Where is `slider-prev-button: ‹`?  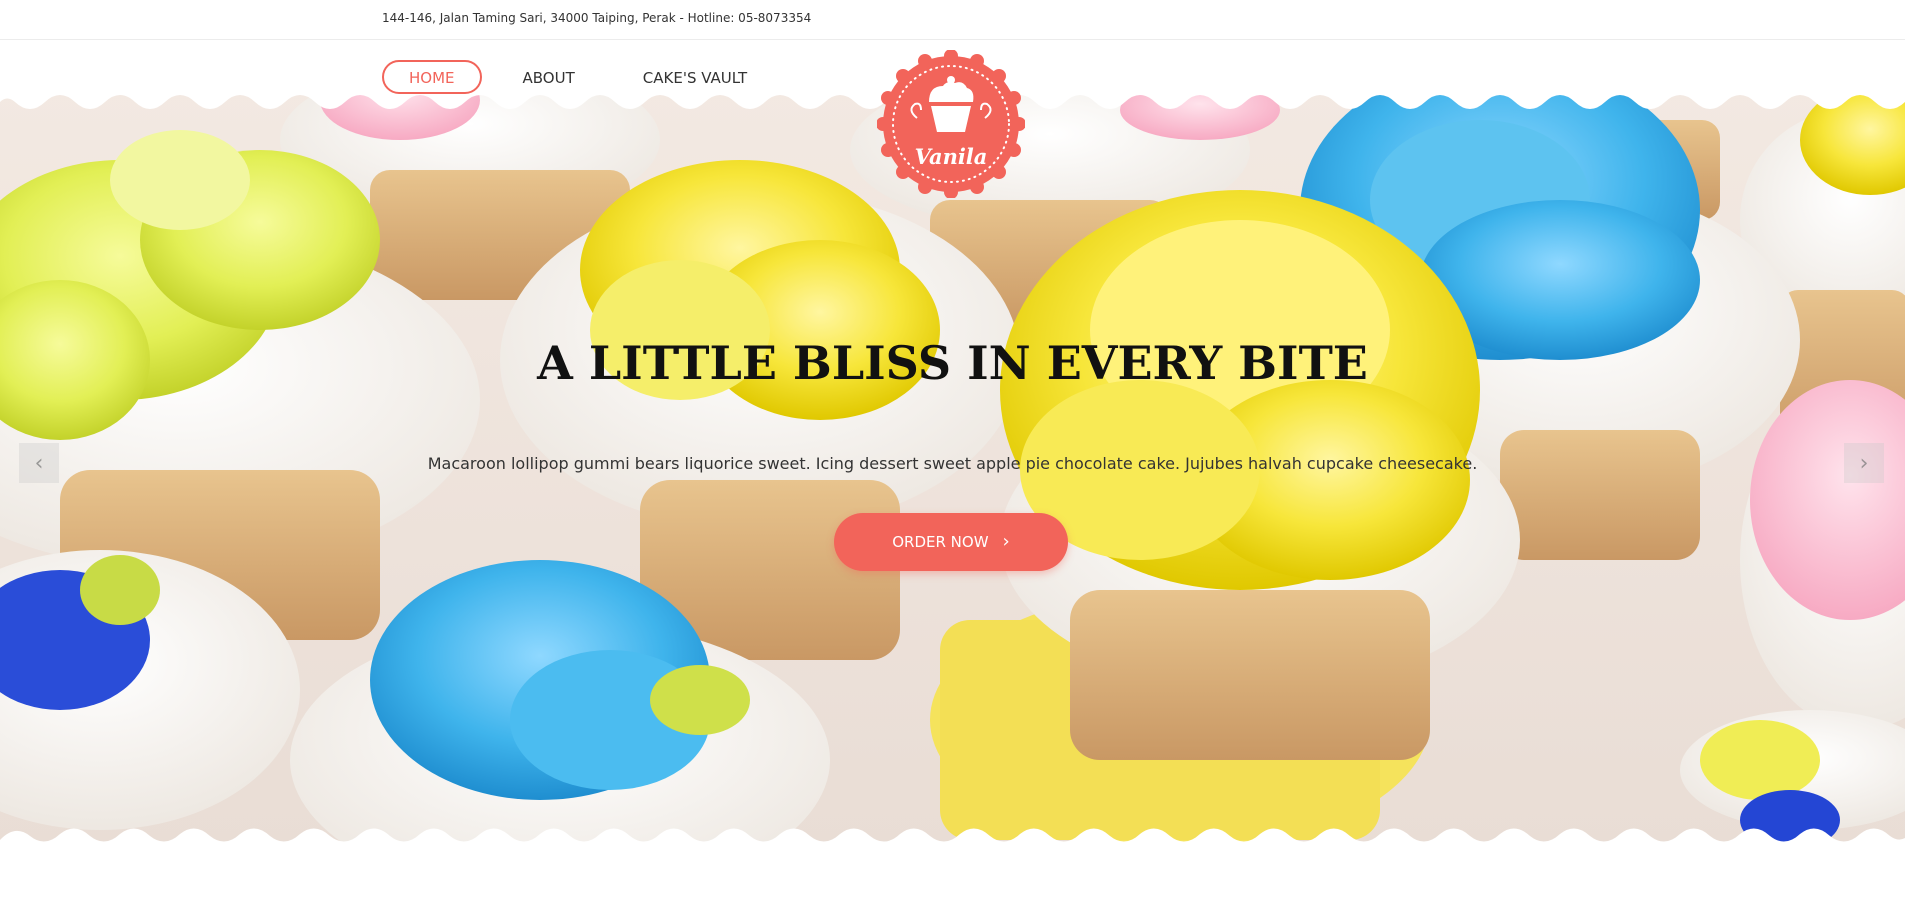 slider-prev-button: ‹ is located at coordinates (39, 463).